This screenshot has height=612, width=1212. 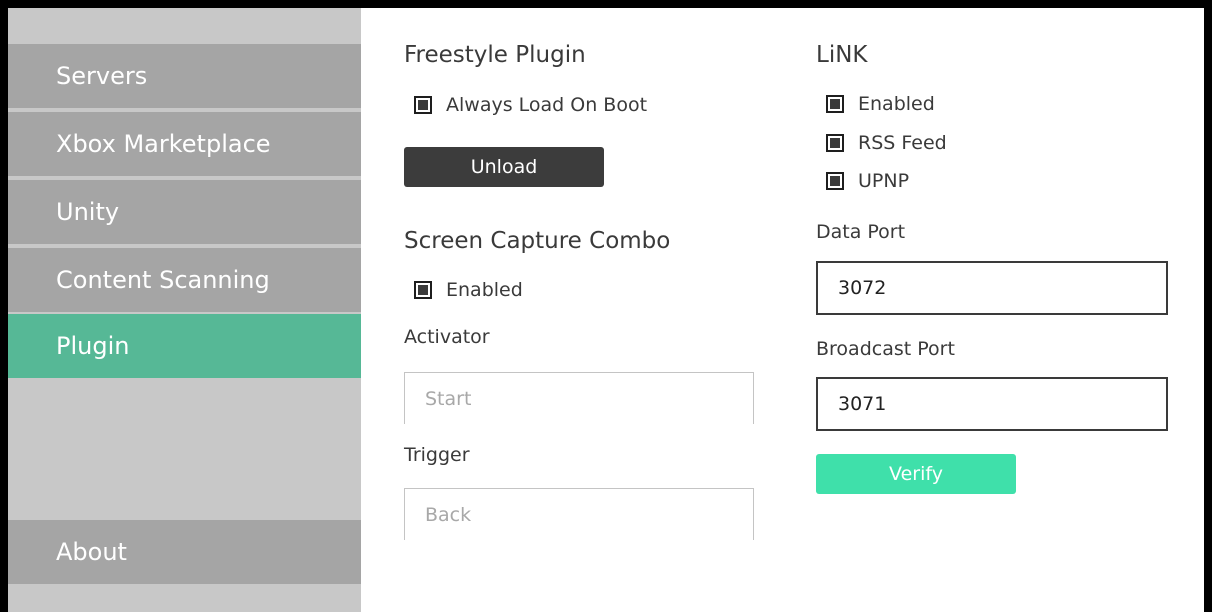 What do you see at coordinates (896, 104) in the screenshot?
I see `link-enabled-label: Enabled` at bounding box center [896, 104].